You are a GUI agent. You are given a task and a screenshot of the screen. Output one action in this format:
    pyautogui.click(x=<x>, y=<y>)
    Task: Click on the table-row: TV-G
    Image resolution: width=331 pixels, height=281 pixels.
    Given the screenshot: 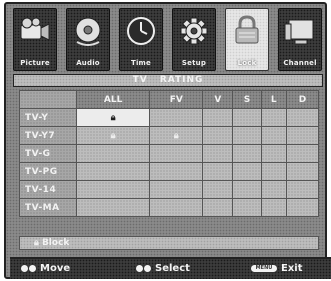 What is the action you would take?
    pyautogui.click(x=169, y=153)
    